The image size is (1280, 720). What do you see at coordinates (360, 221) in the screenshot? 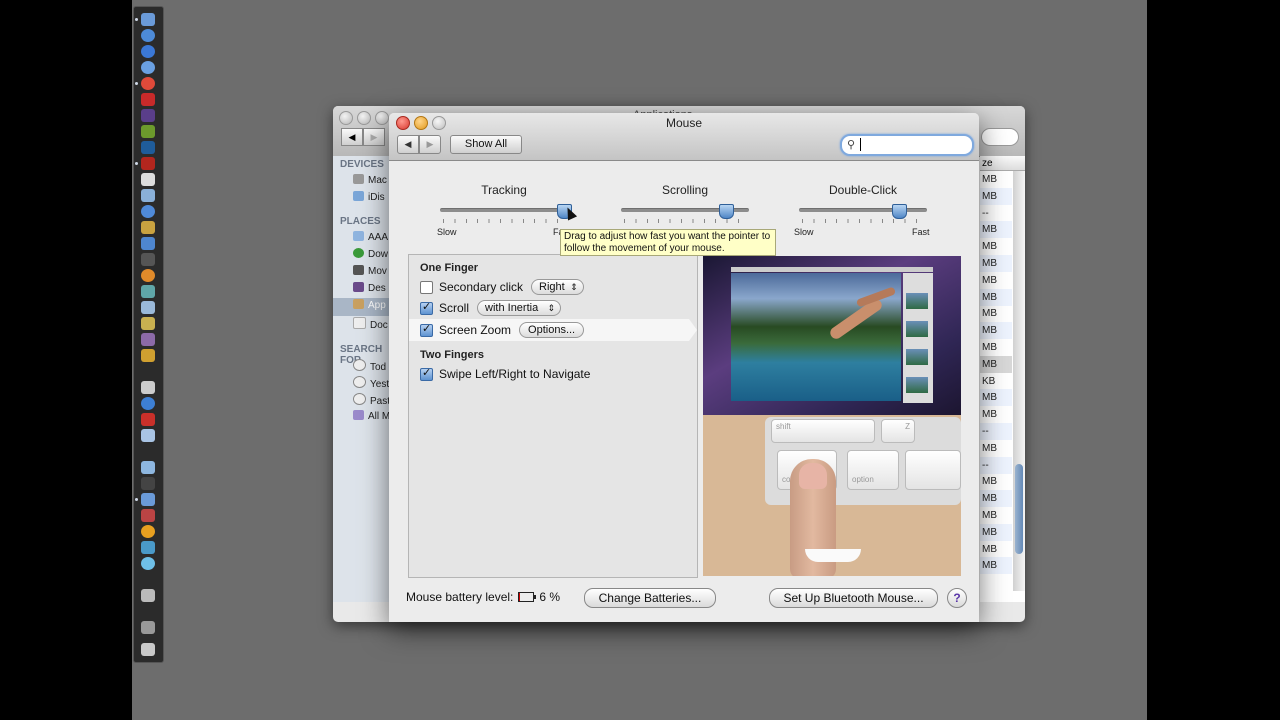
I see `places-header: PLACES` at bounding box center [360, 221].